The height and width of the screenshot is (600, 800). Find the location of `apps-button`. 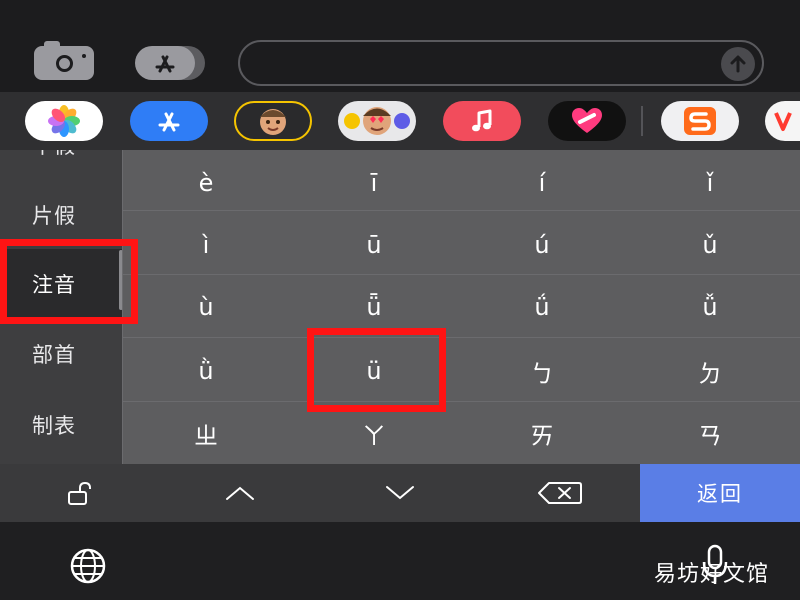

apps-button is located at coordinates (170, 63).